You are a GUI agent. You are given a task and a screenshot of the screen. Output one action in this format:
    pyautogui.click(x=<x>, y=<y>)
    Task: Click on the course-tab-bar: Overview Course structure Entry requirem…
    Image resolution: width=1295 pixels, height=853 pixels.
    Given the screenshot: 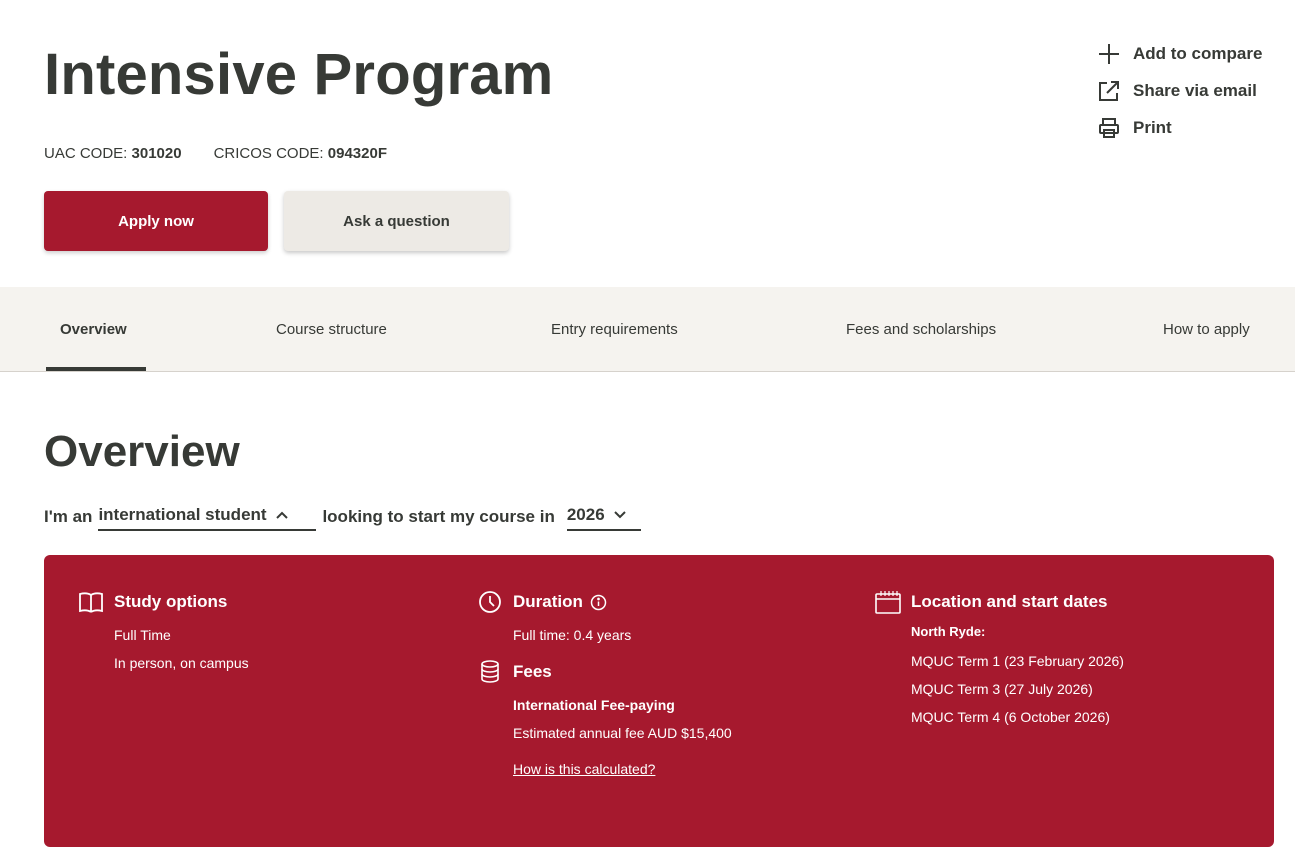 What is the action you would take?
    pyautogui.click(x=647, y=329)
    